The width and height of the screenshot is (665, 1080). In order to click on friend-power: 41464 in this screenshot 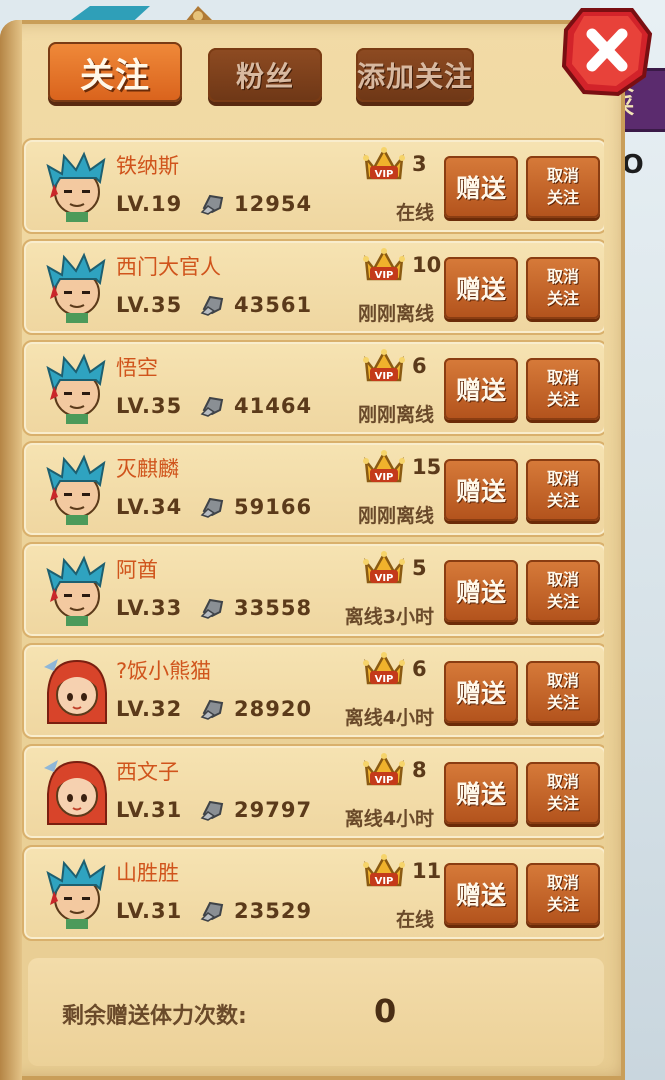, I will do `click(273, 406)`.